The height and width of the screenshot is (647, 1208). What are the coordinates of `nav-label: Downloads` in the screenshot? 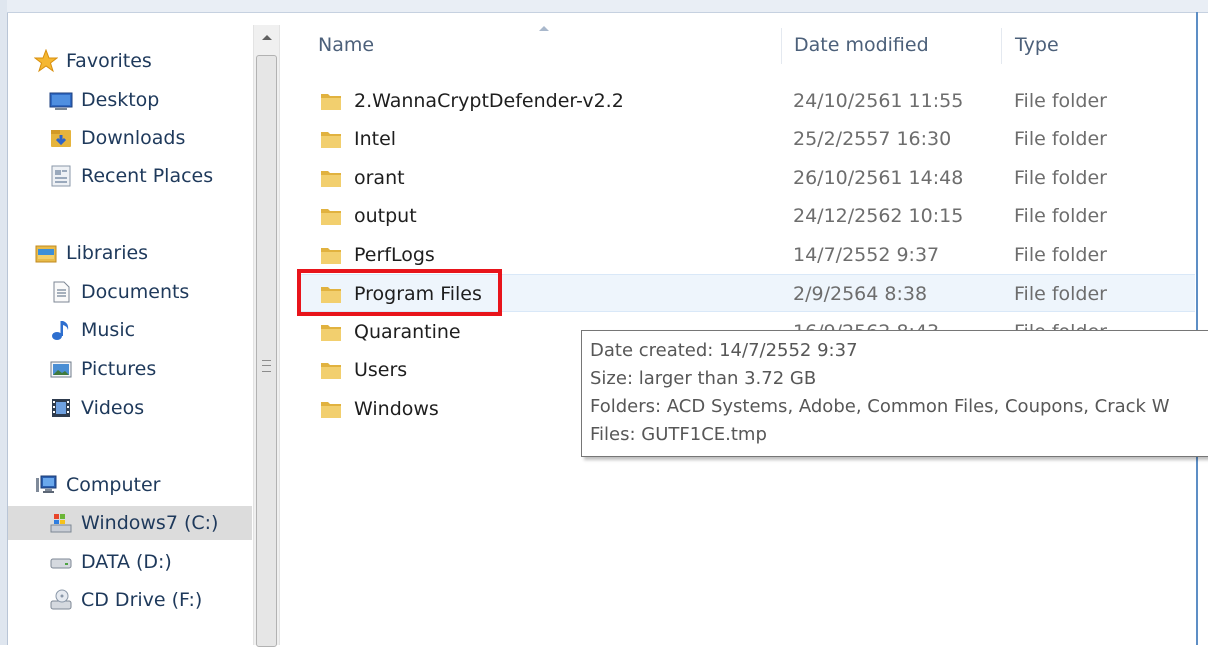 It's located at (133, 138).